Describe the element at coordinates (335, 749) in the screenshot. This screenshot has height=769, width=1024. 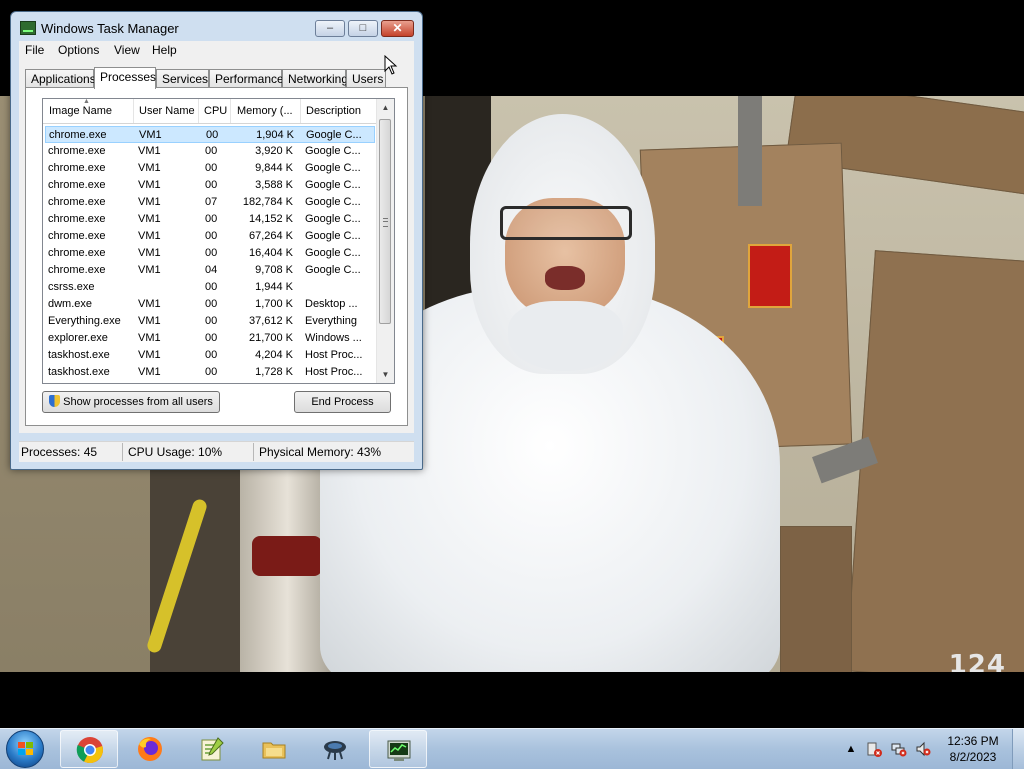
I see `taskbar-network-tool` at that location.